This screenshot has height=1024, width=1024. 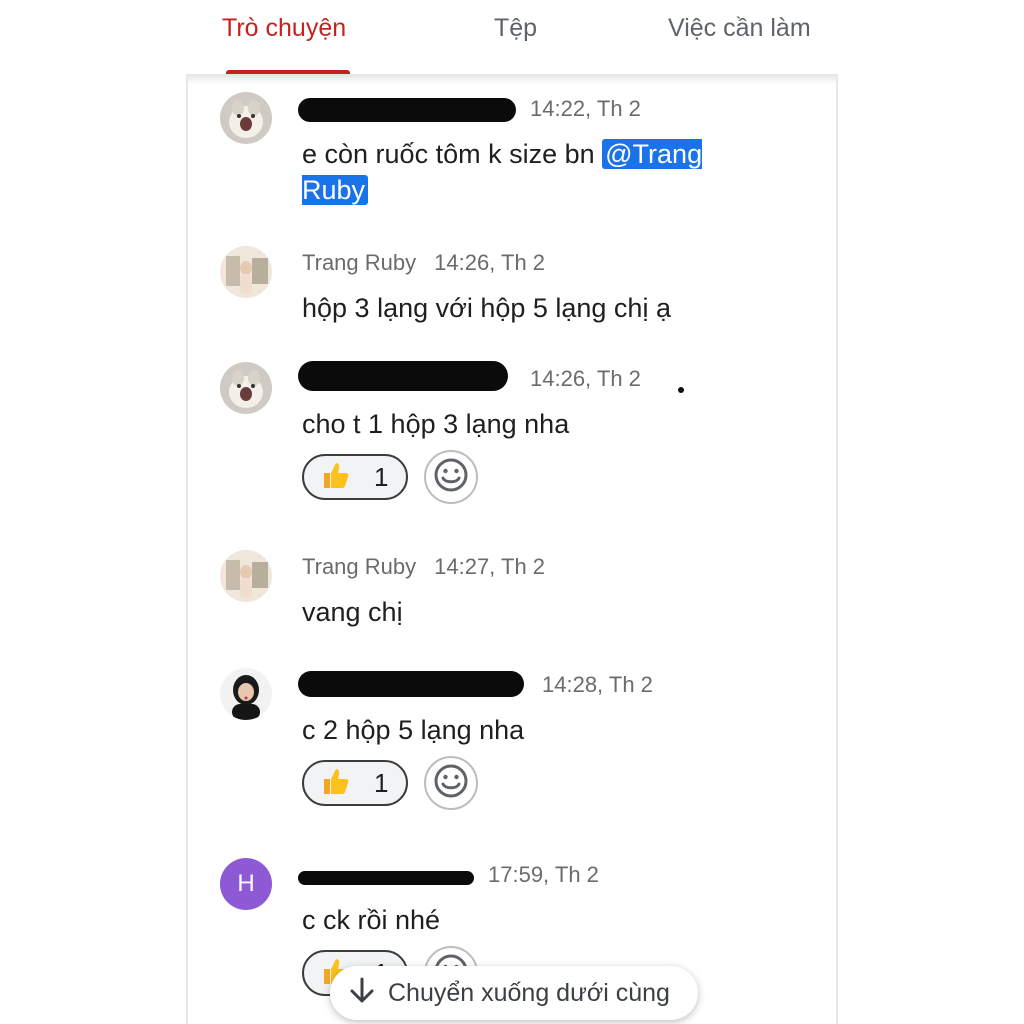 I want to click on message-header: 14:22, Th 2, so click(x=469, y=109).